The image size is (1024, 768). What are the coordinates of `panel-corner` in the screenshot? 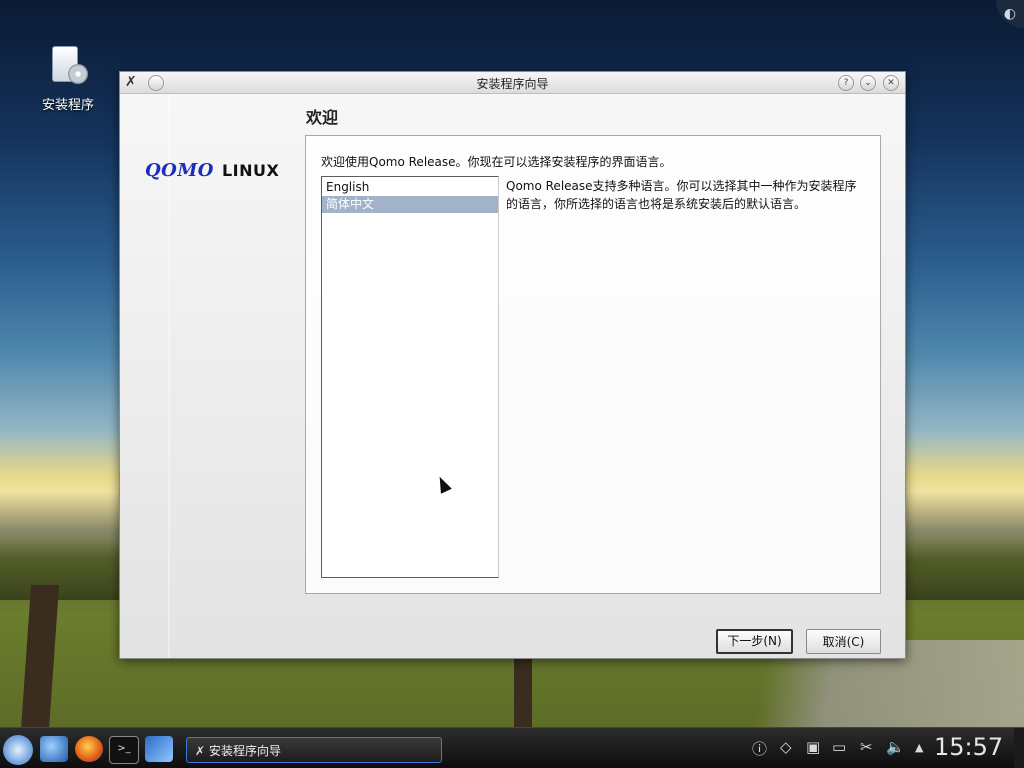 It's located at (1019, 748).